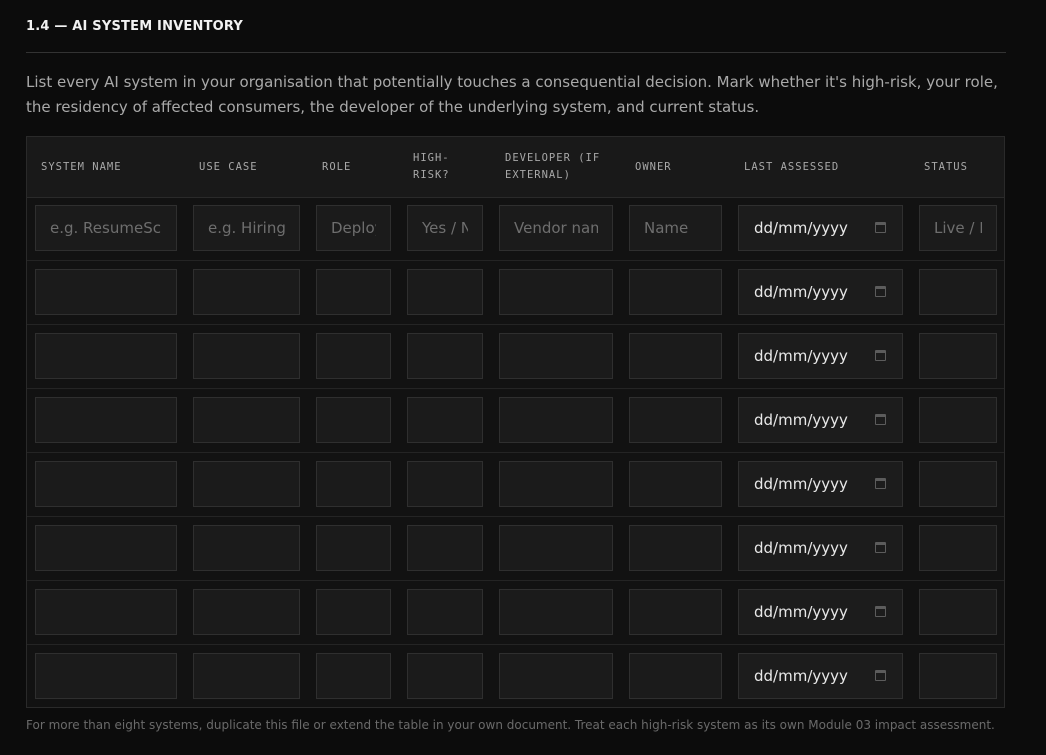  I want to click on status-input: Live / P, so click(958, 228).